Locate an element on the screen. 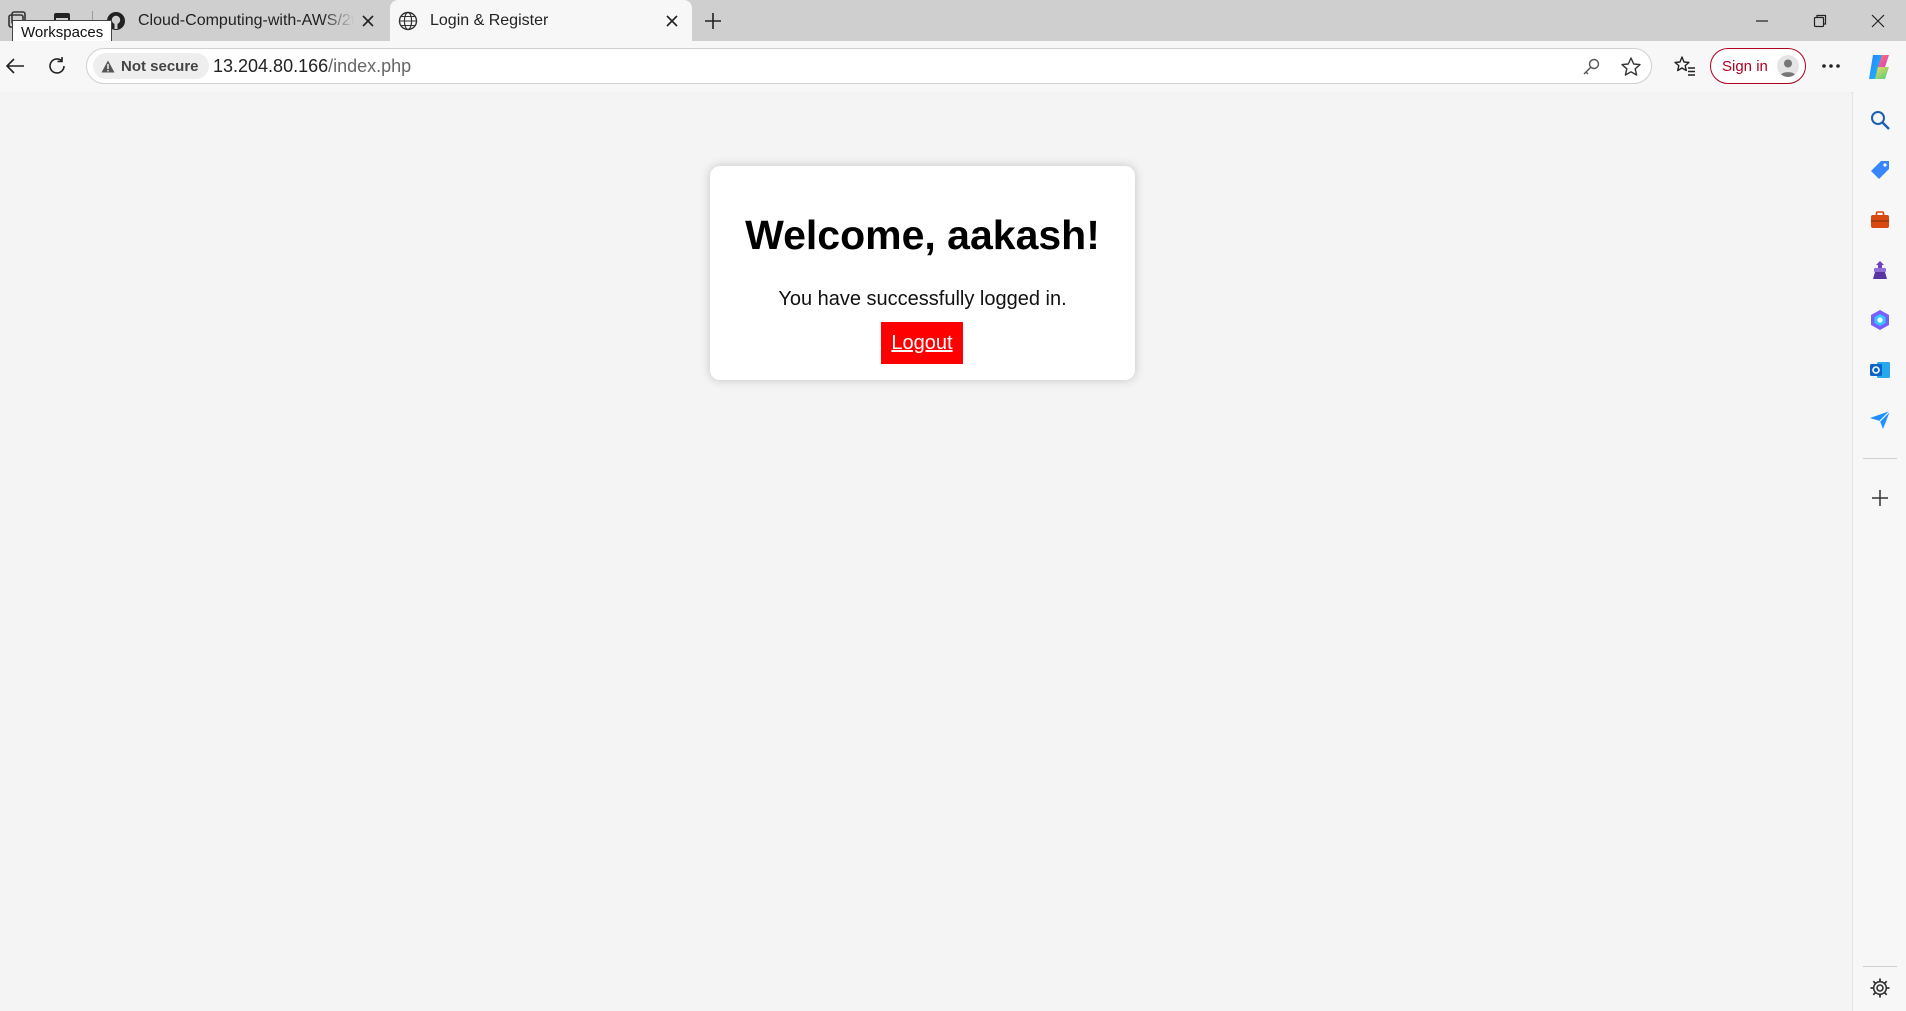 The height and width of the screenshot is (1011, 1906). url-text: 13.204.80.166/index.php is located at coordinates (312, 66).